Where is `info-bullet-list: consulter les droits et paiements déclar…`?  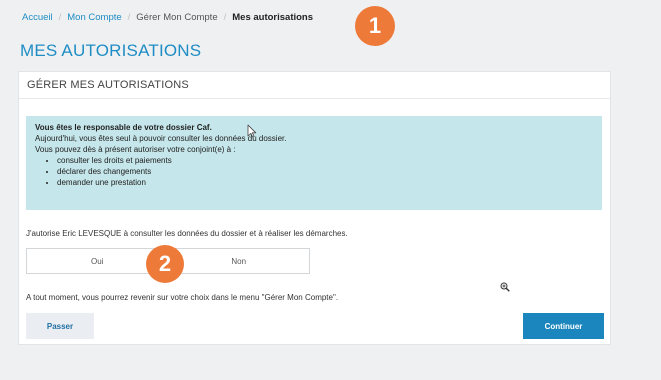
info-bullet-list: consulter les droits et paiements déclar… is located at coordinates (314, 171).